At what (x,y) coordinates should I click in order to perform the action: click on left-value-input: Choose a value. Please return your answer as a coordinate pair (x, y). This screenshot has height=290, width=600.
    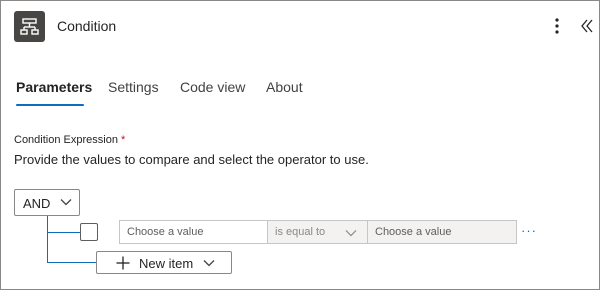
    Looking at the image, I should click on (193, 232).